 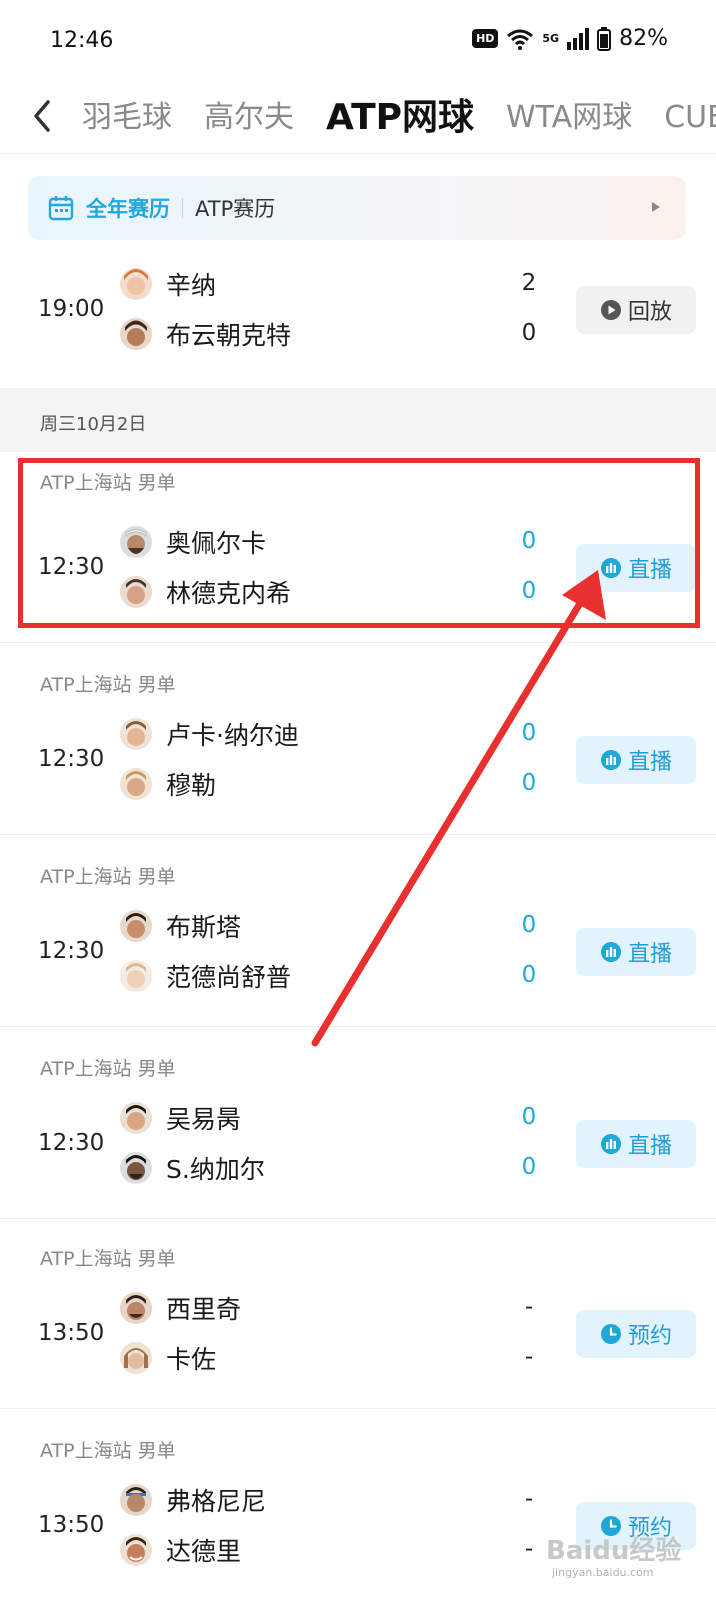 I want to click on status-time: 12:46, so click(x=82, y=40).